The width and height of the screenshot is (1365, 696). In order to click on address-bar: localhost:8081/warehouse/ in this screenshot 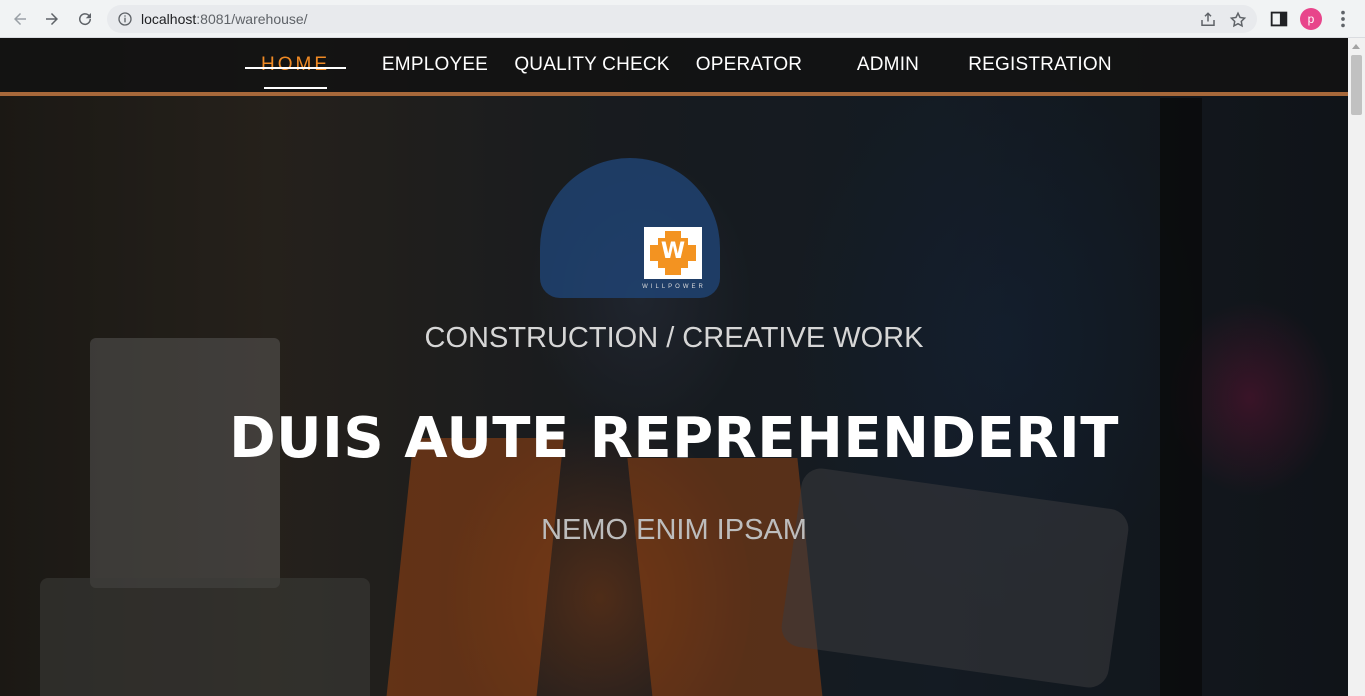, I will do `click(682, 19)`.